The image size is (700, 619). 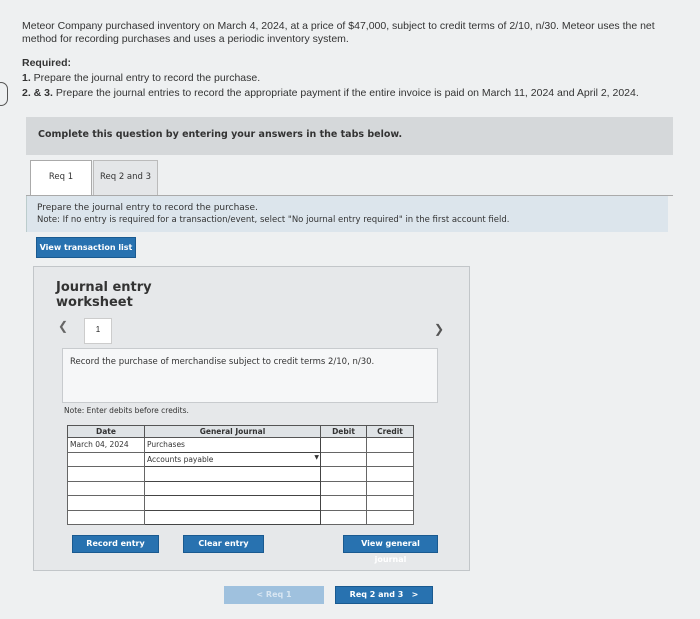 I want to click on instructions-panel, so click(x=347, y=214).